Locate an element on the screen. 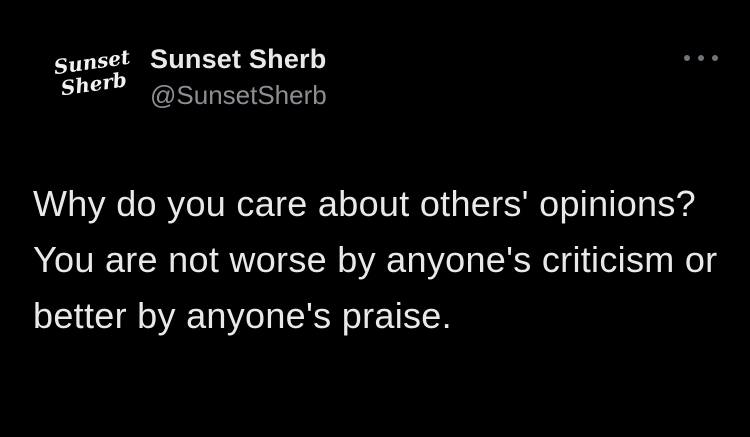 This screenshot has height=437, width=750. user-handle: @SunsetSherb is located at coordinates (238, 95).